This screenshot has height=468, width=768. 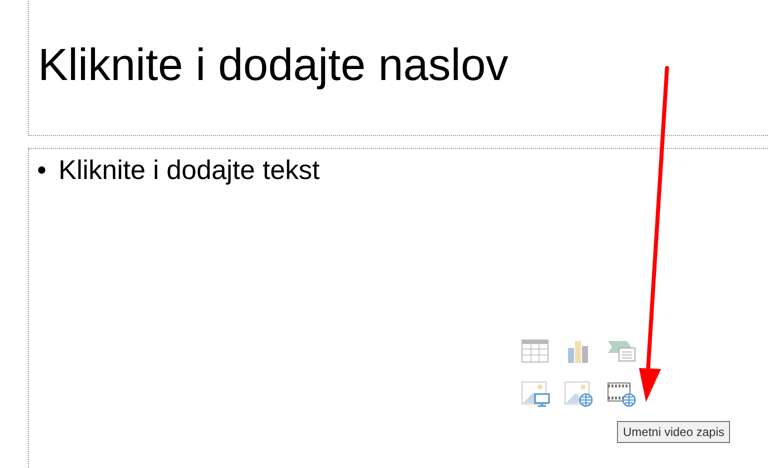 I want to click on title-text: Kliknite i dodajte naslov, so click(x=273, y=65).